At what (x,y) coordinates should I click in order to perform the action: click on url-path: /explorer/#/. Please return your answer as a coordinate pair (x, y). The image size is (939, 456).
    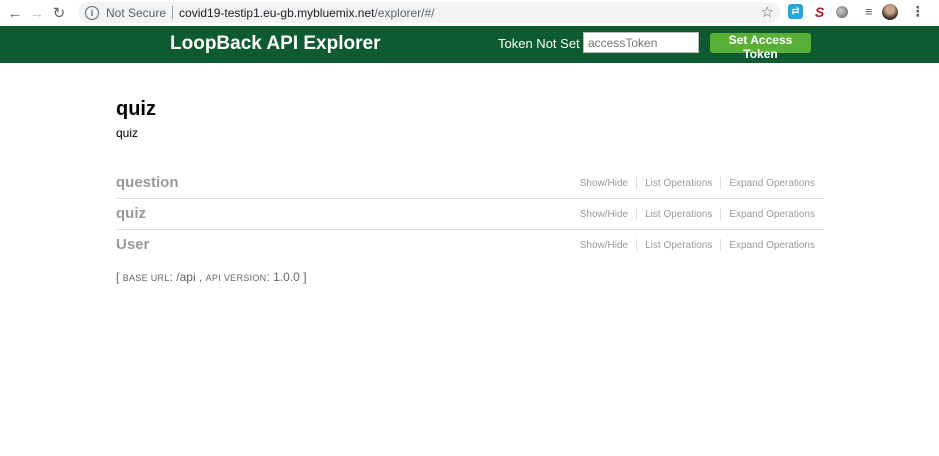
    Looking at the image, I should click on (404, 12).